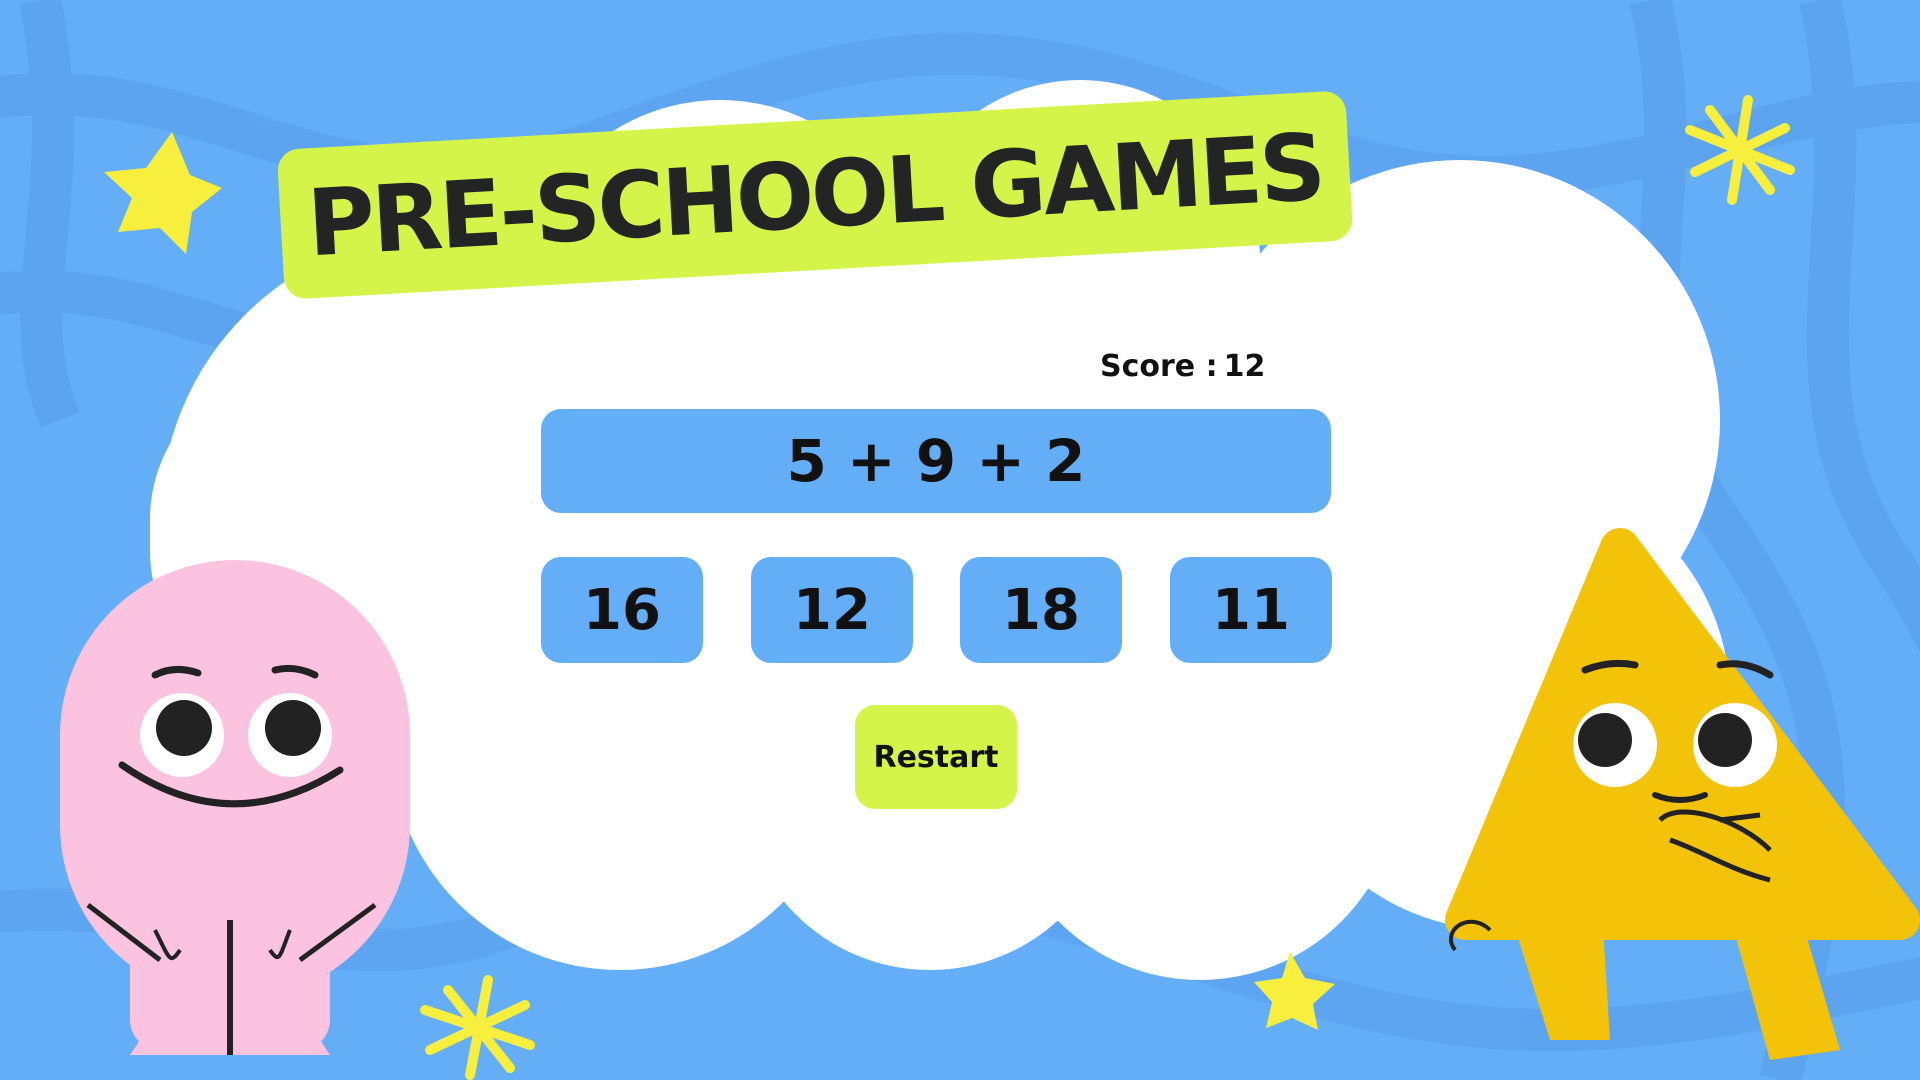  Describe the element at coordinates (235, 807) in the screenshot. I see `pink-blob-character` at that location.